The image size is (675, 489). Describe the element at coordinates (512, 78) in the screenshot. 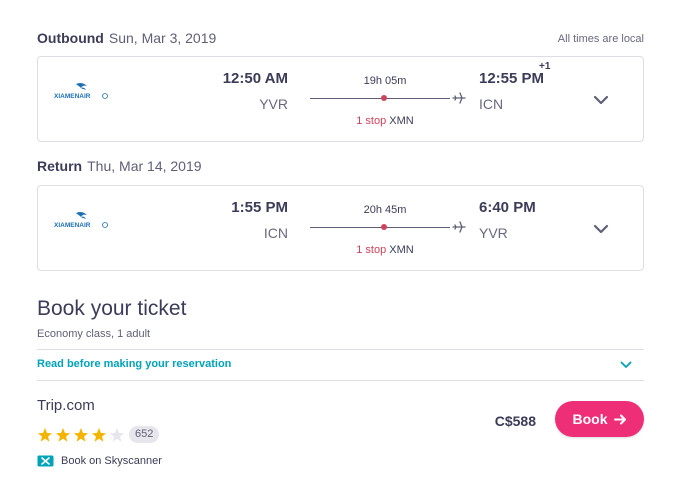

I see `outbound-arrival-time: 12:55 PM` at that location.